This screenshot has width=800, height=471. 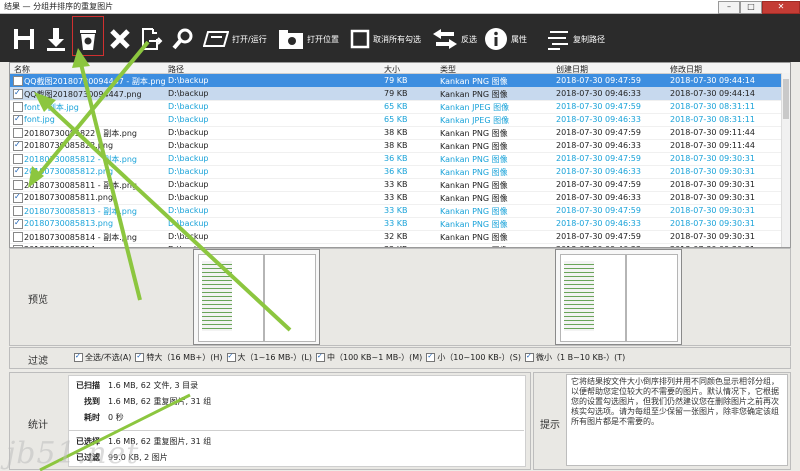 I want to click on preview-image-right, so click(x=618, y=297).